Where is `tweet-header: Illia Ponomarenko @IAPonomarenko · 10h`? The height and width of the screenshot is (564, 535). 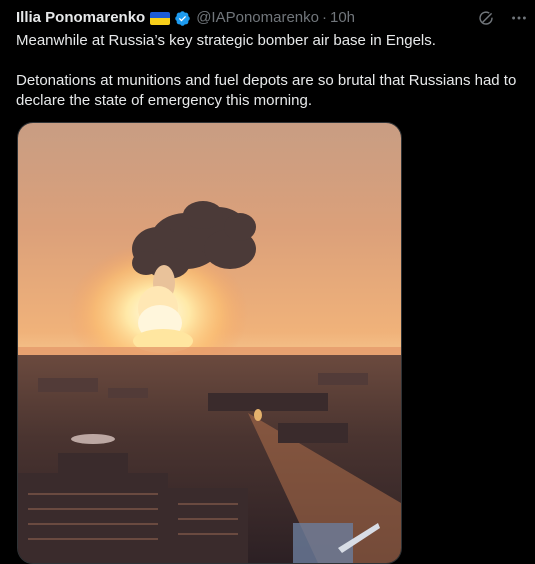
tweet-header: Illia Ponomarenko @IAPonomarenko · 10h is located at coordinates (272, 18).